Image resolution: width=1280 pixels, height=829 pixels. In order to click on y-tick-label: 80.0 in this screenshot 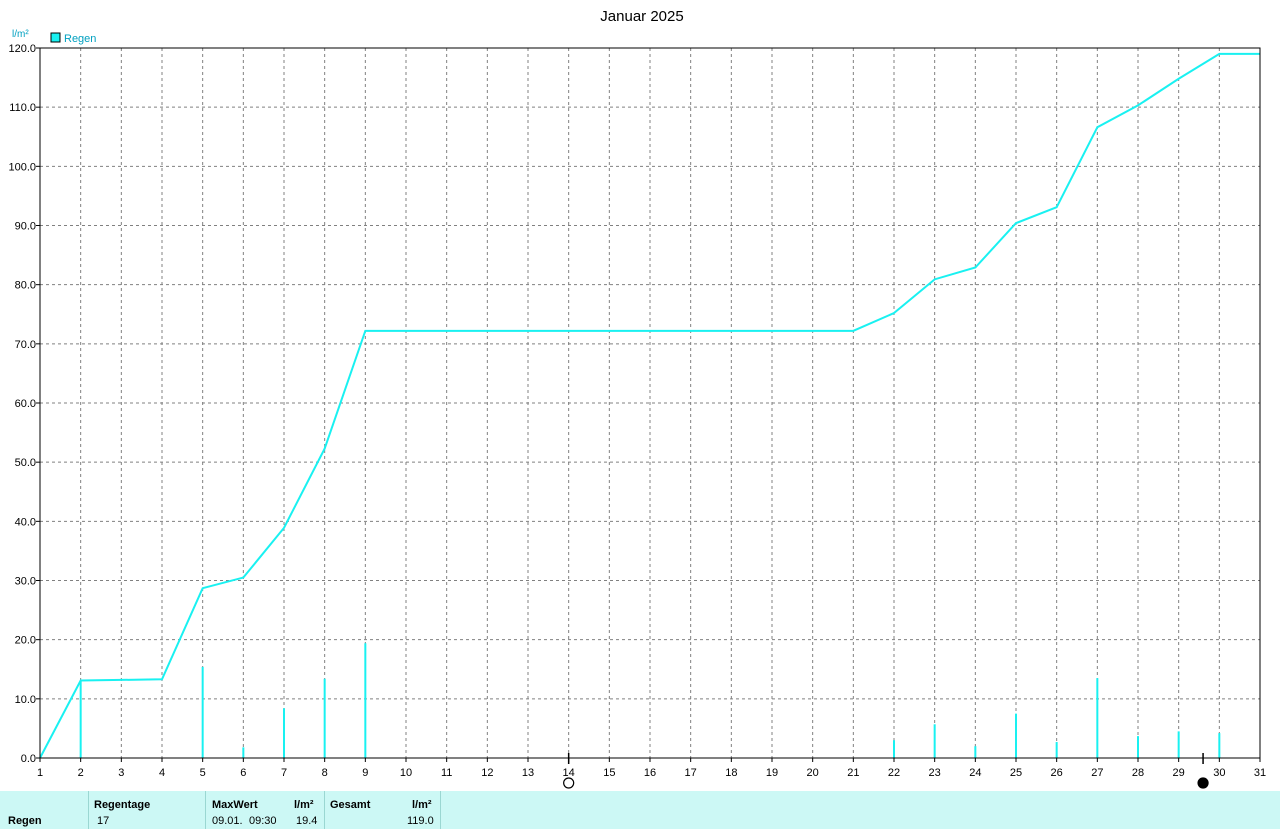, I will do `click(25, 286)`.